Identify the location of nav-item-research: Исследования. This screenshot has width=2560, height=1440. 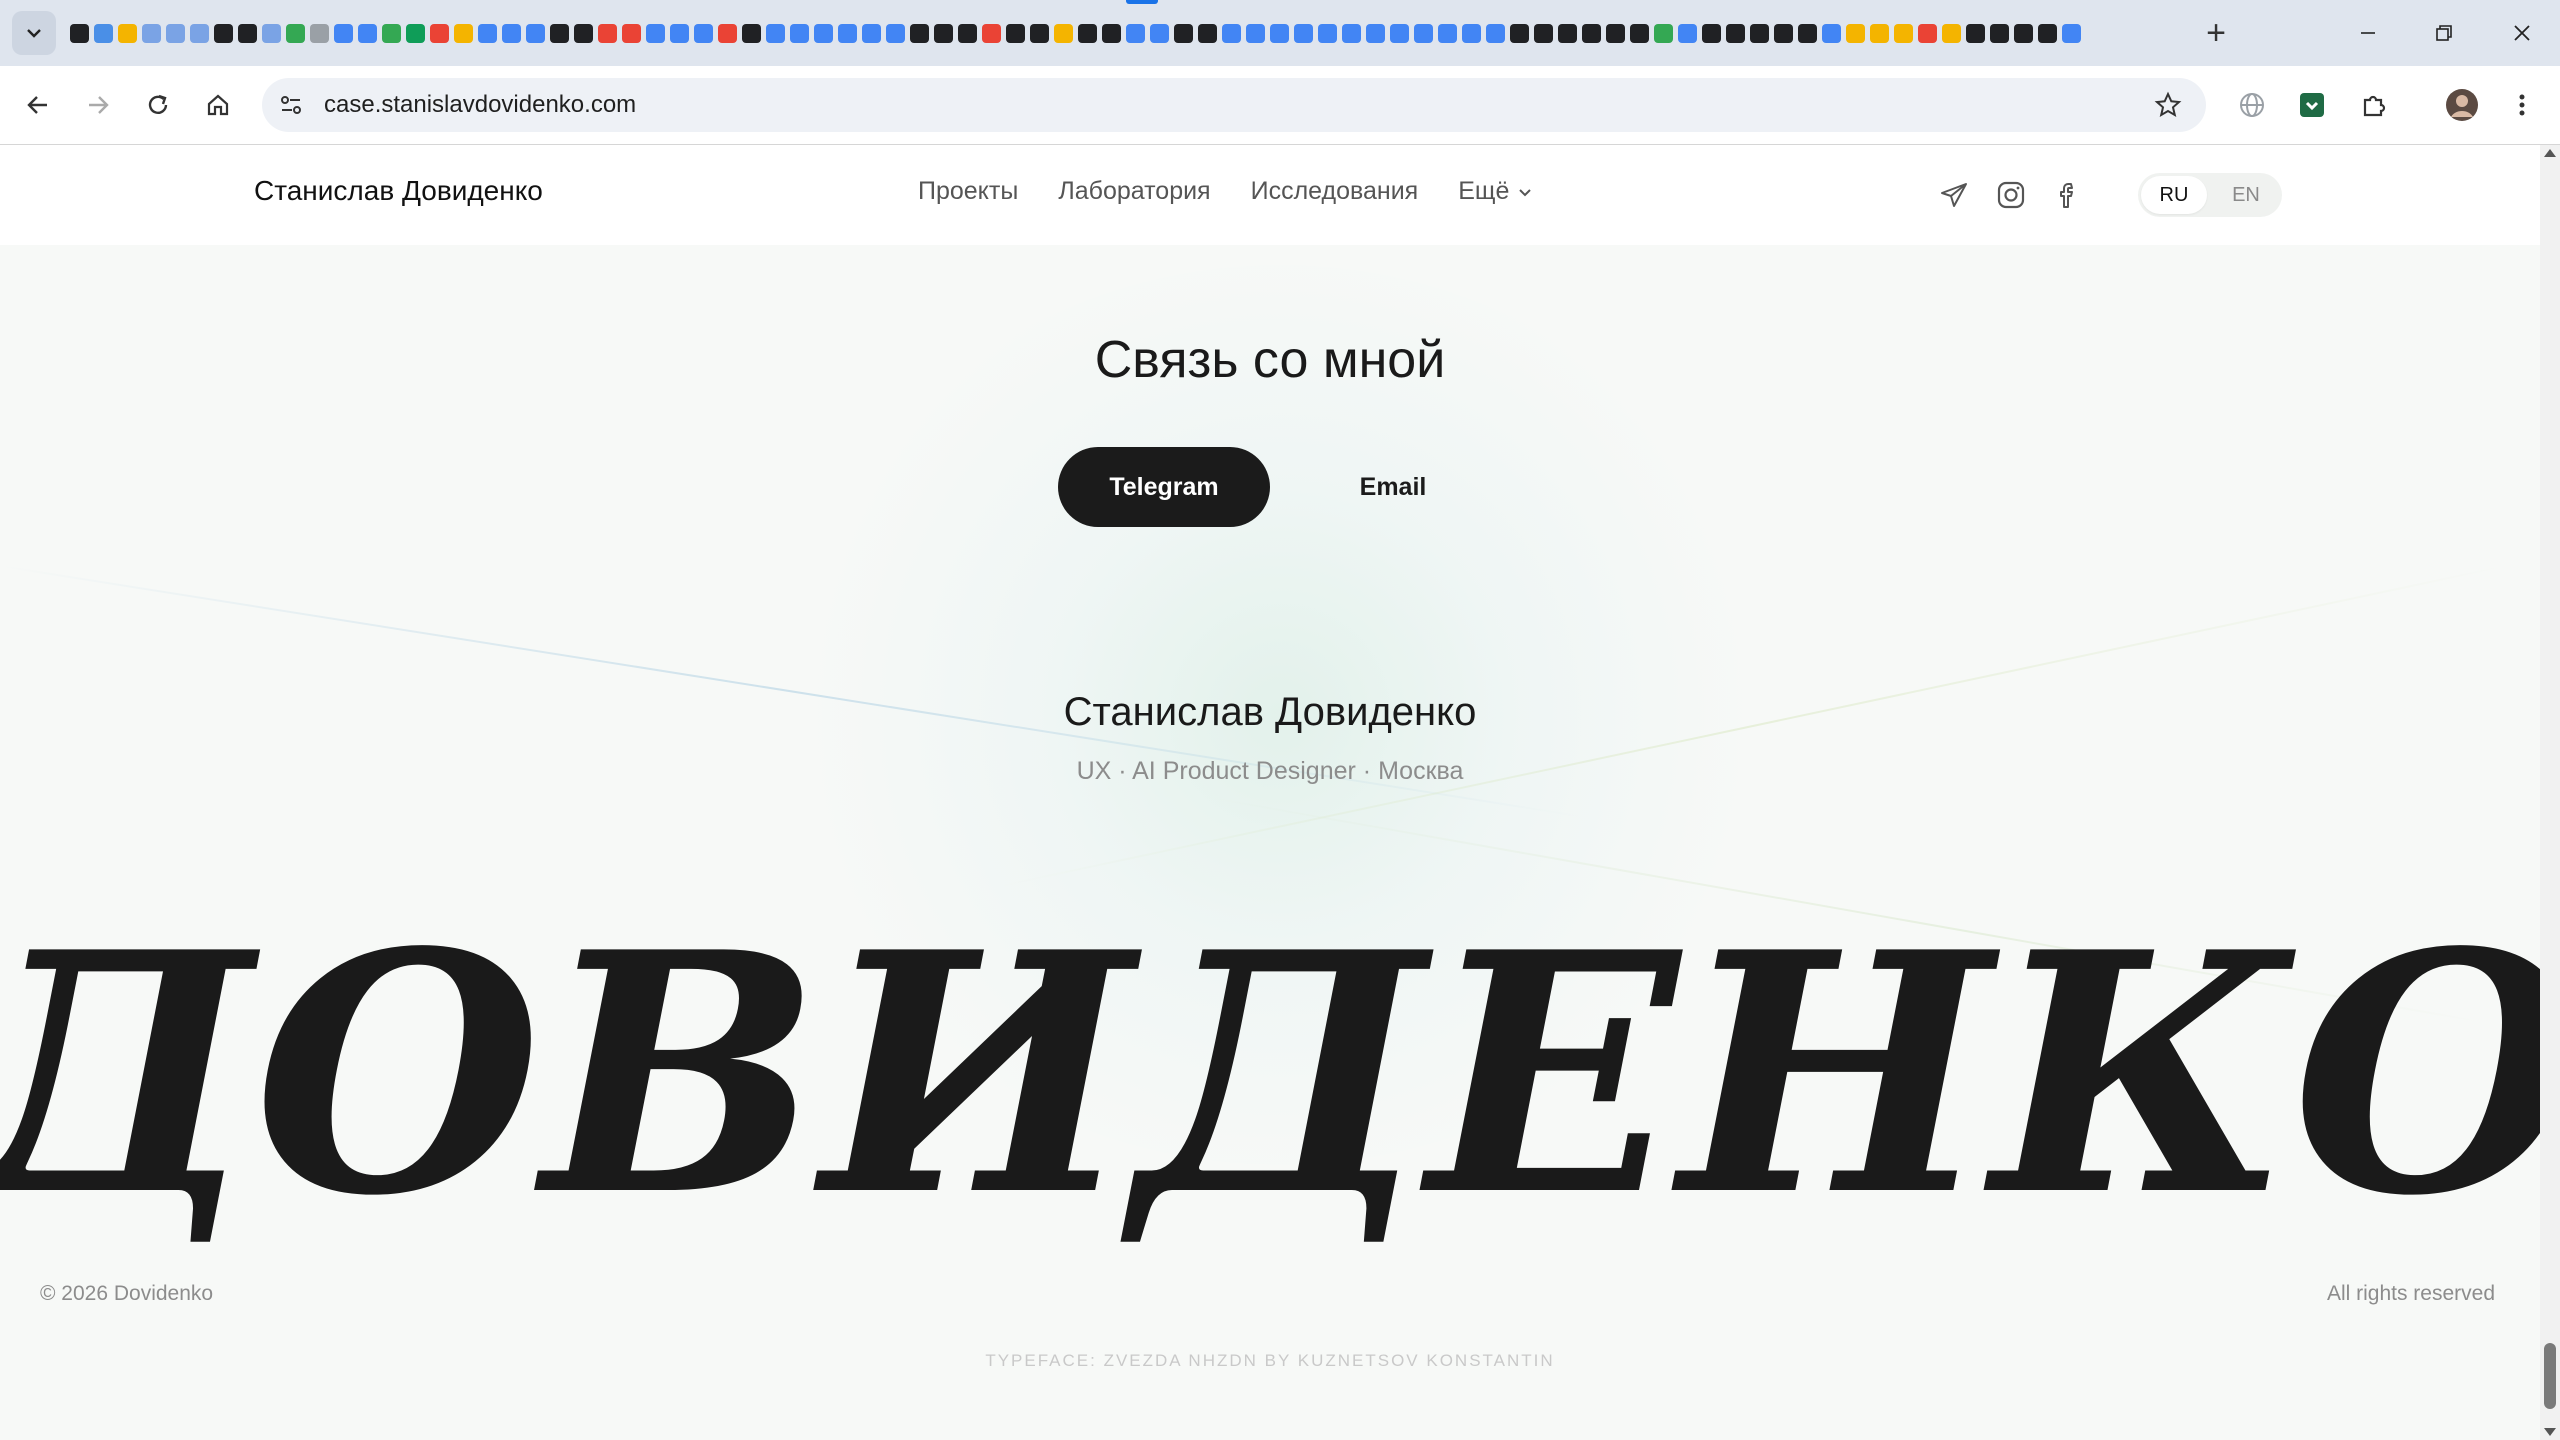
(1335, 191).